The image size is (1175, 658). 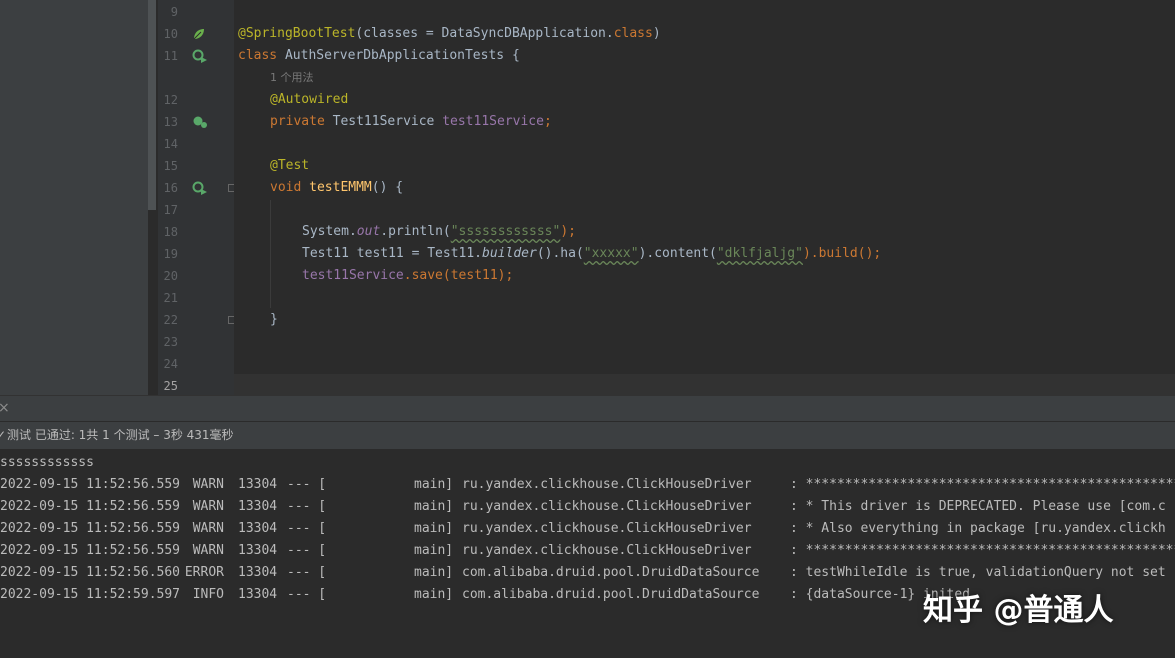 What do you see at coordinates (208, 594) in the screenshot?
I see `log-level: INFO` at bounding box center [208, 594].